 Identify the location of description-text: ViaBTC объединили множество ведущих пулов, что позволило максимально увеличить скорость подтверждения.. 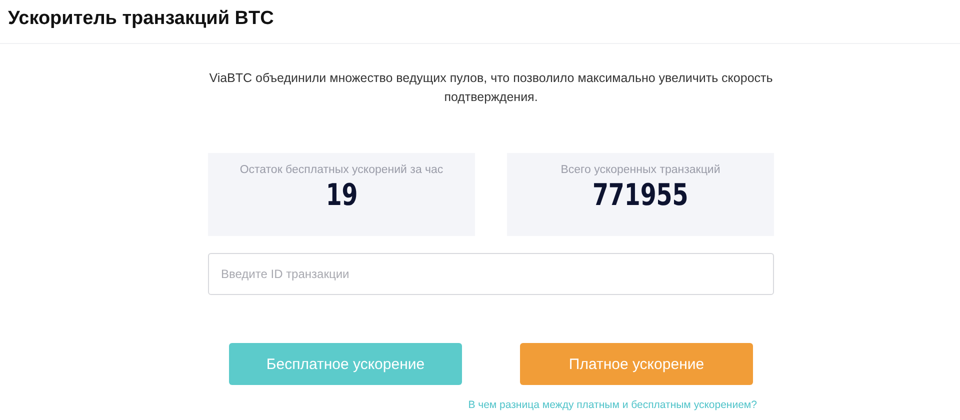
(491, 88).